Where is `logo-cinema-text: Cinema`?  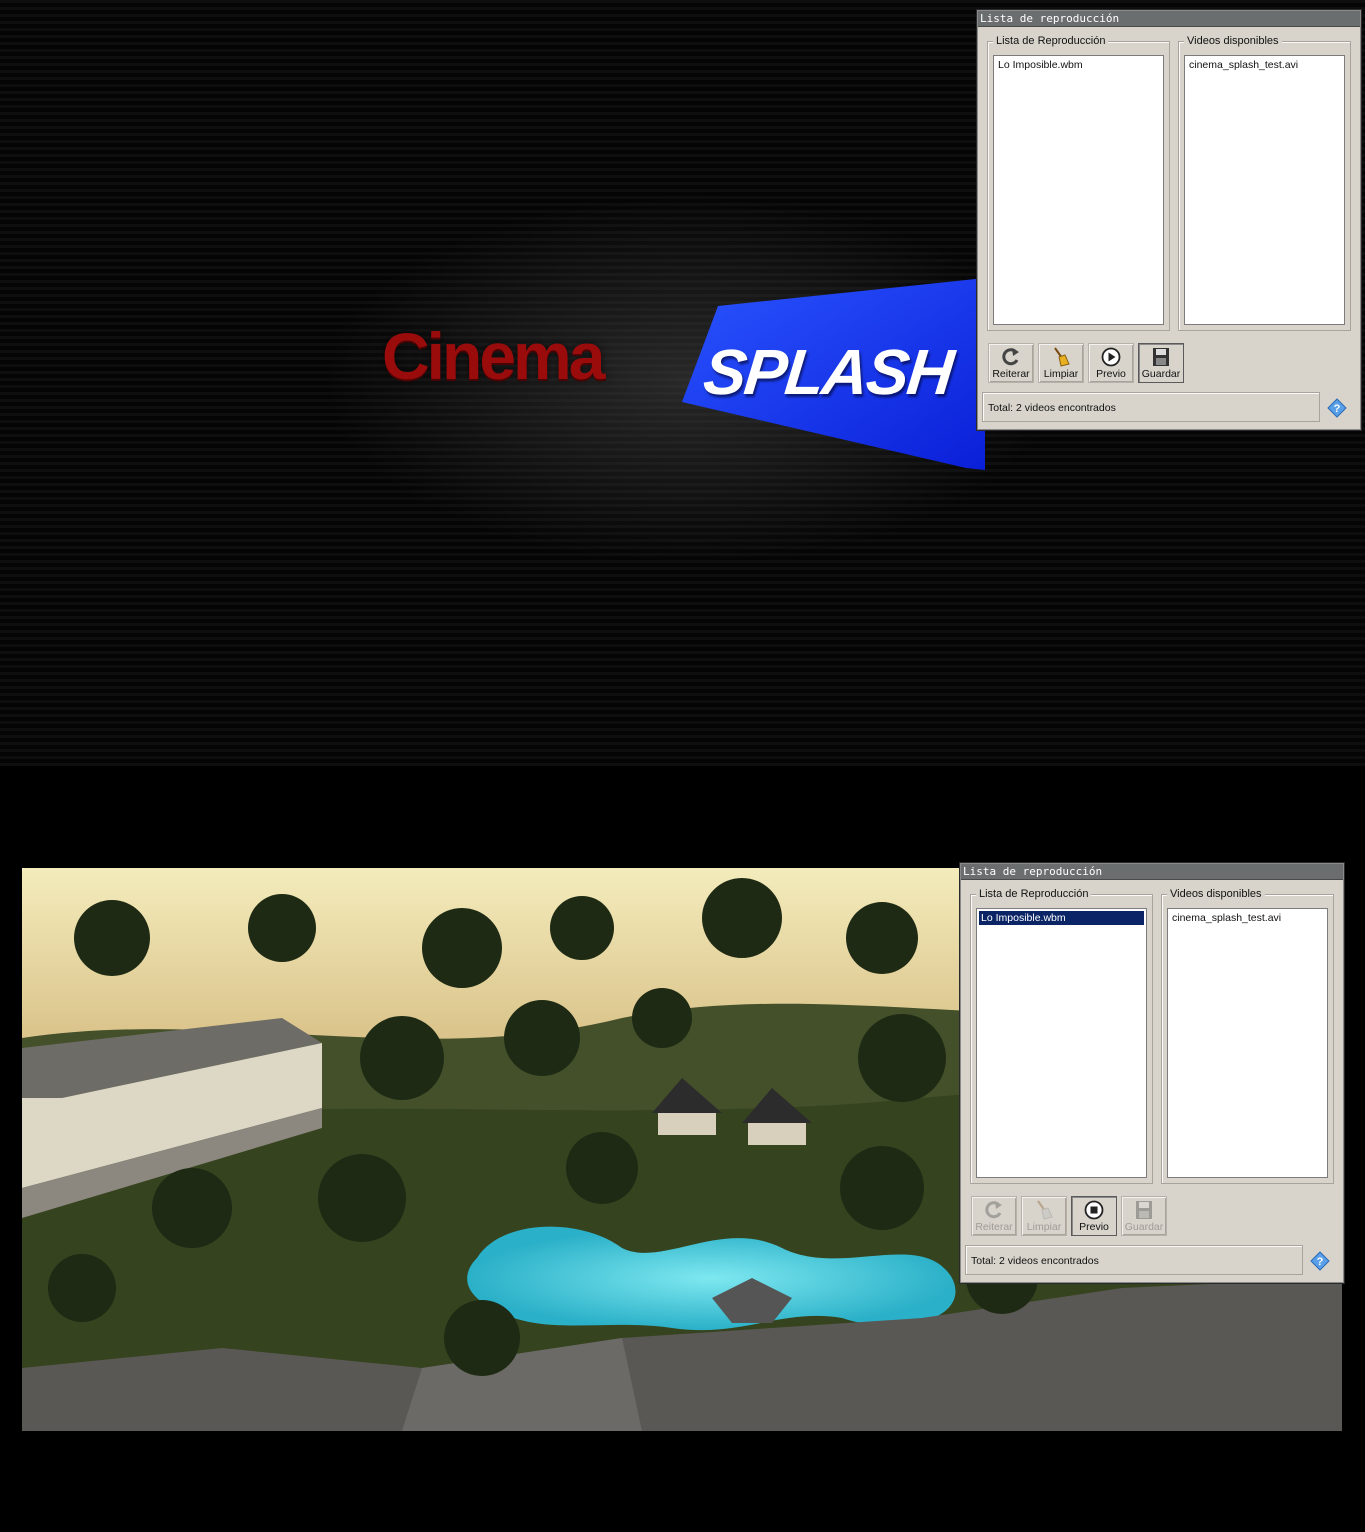
logo-cinema-text: Cinema is located at coordinates (493, 356).